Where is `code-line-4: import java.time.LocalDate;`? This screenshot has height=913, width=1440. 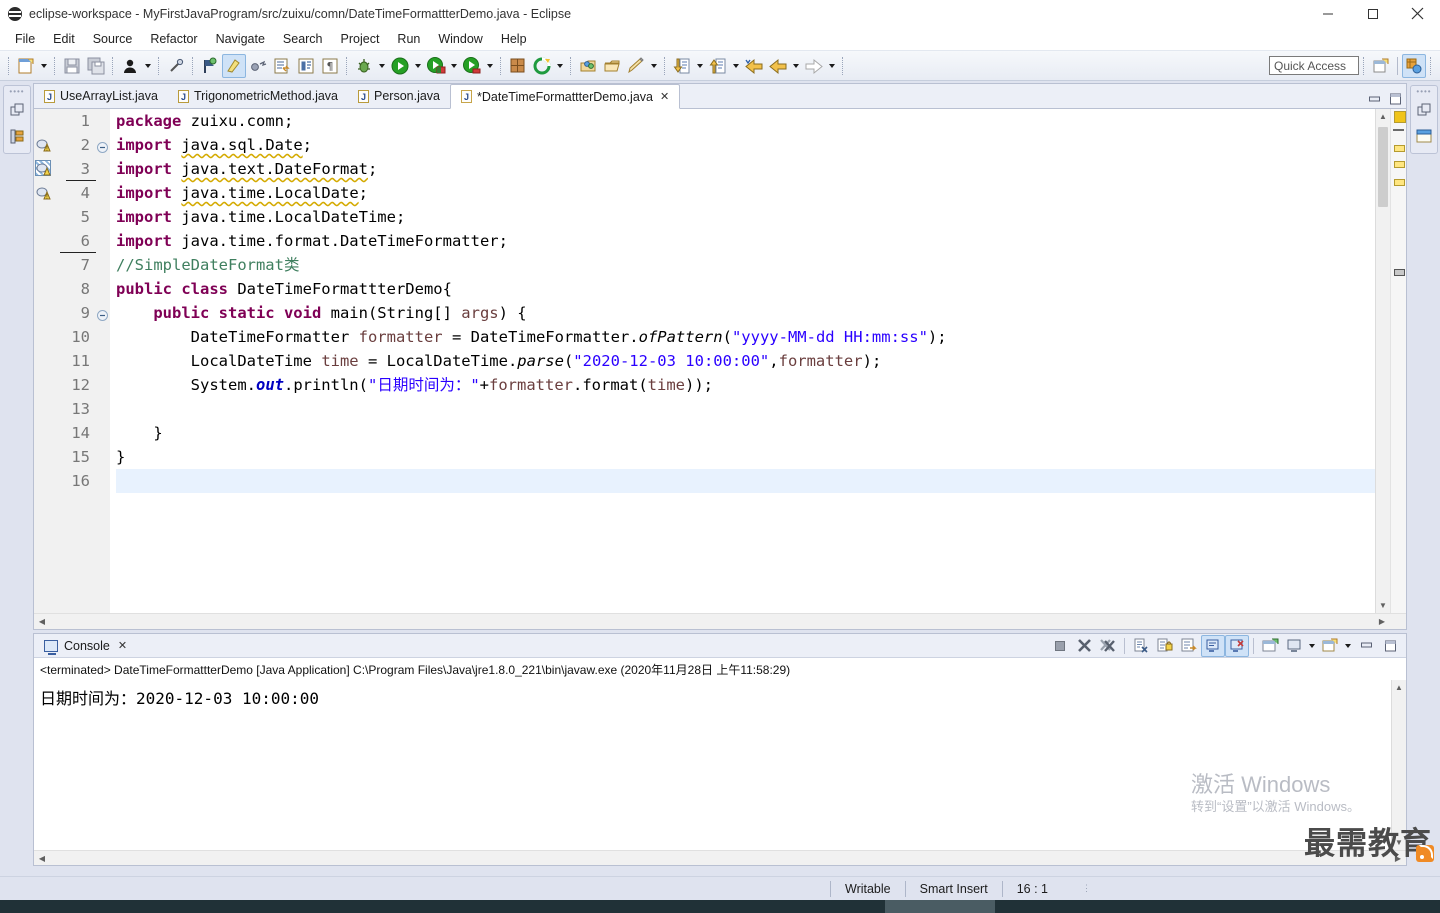
code-line-4: import java.time.LocalDate; is located at coordinates (745, 193).